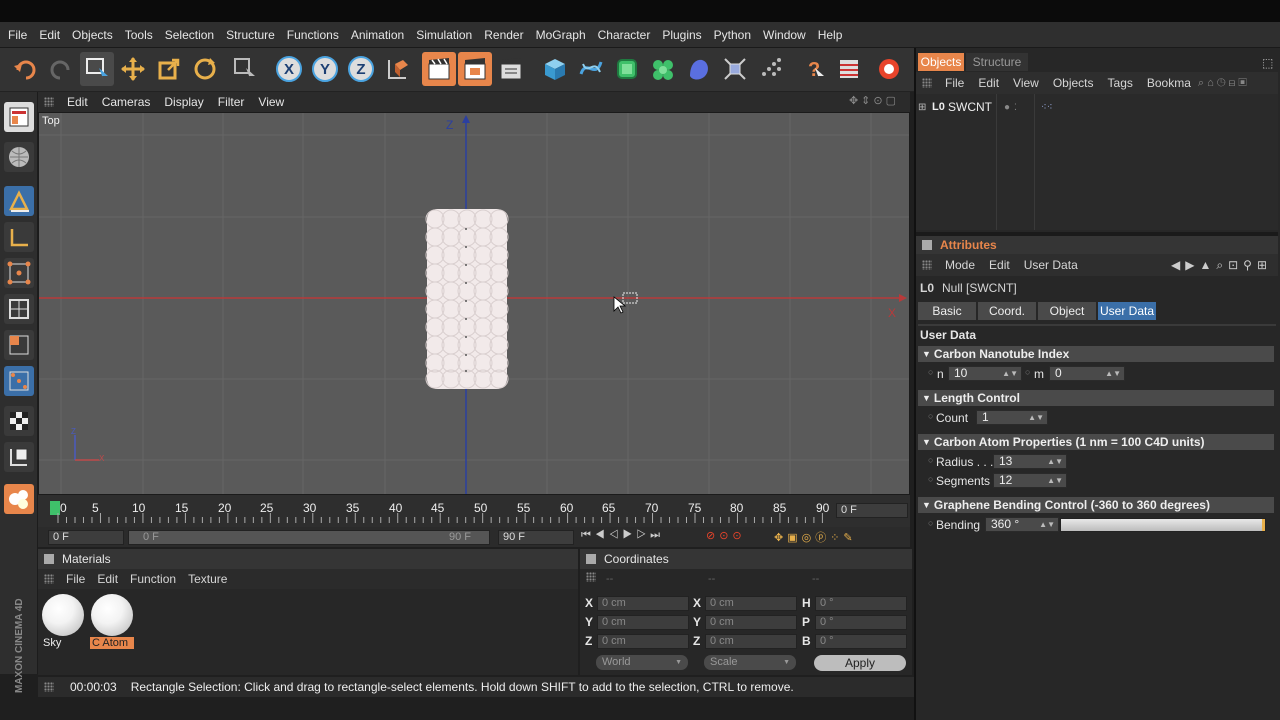 Image resolution: width=1280 pixels, height=720 pixels. What do you see at coordinates (107, 579) in the screenshot?
I see `materials-menu-edit: Edit` at bounding box center [107, 579].